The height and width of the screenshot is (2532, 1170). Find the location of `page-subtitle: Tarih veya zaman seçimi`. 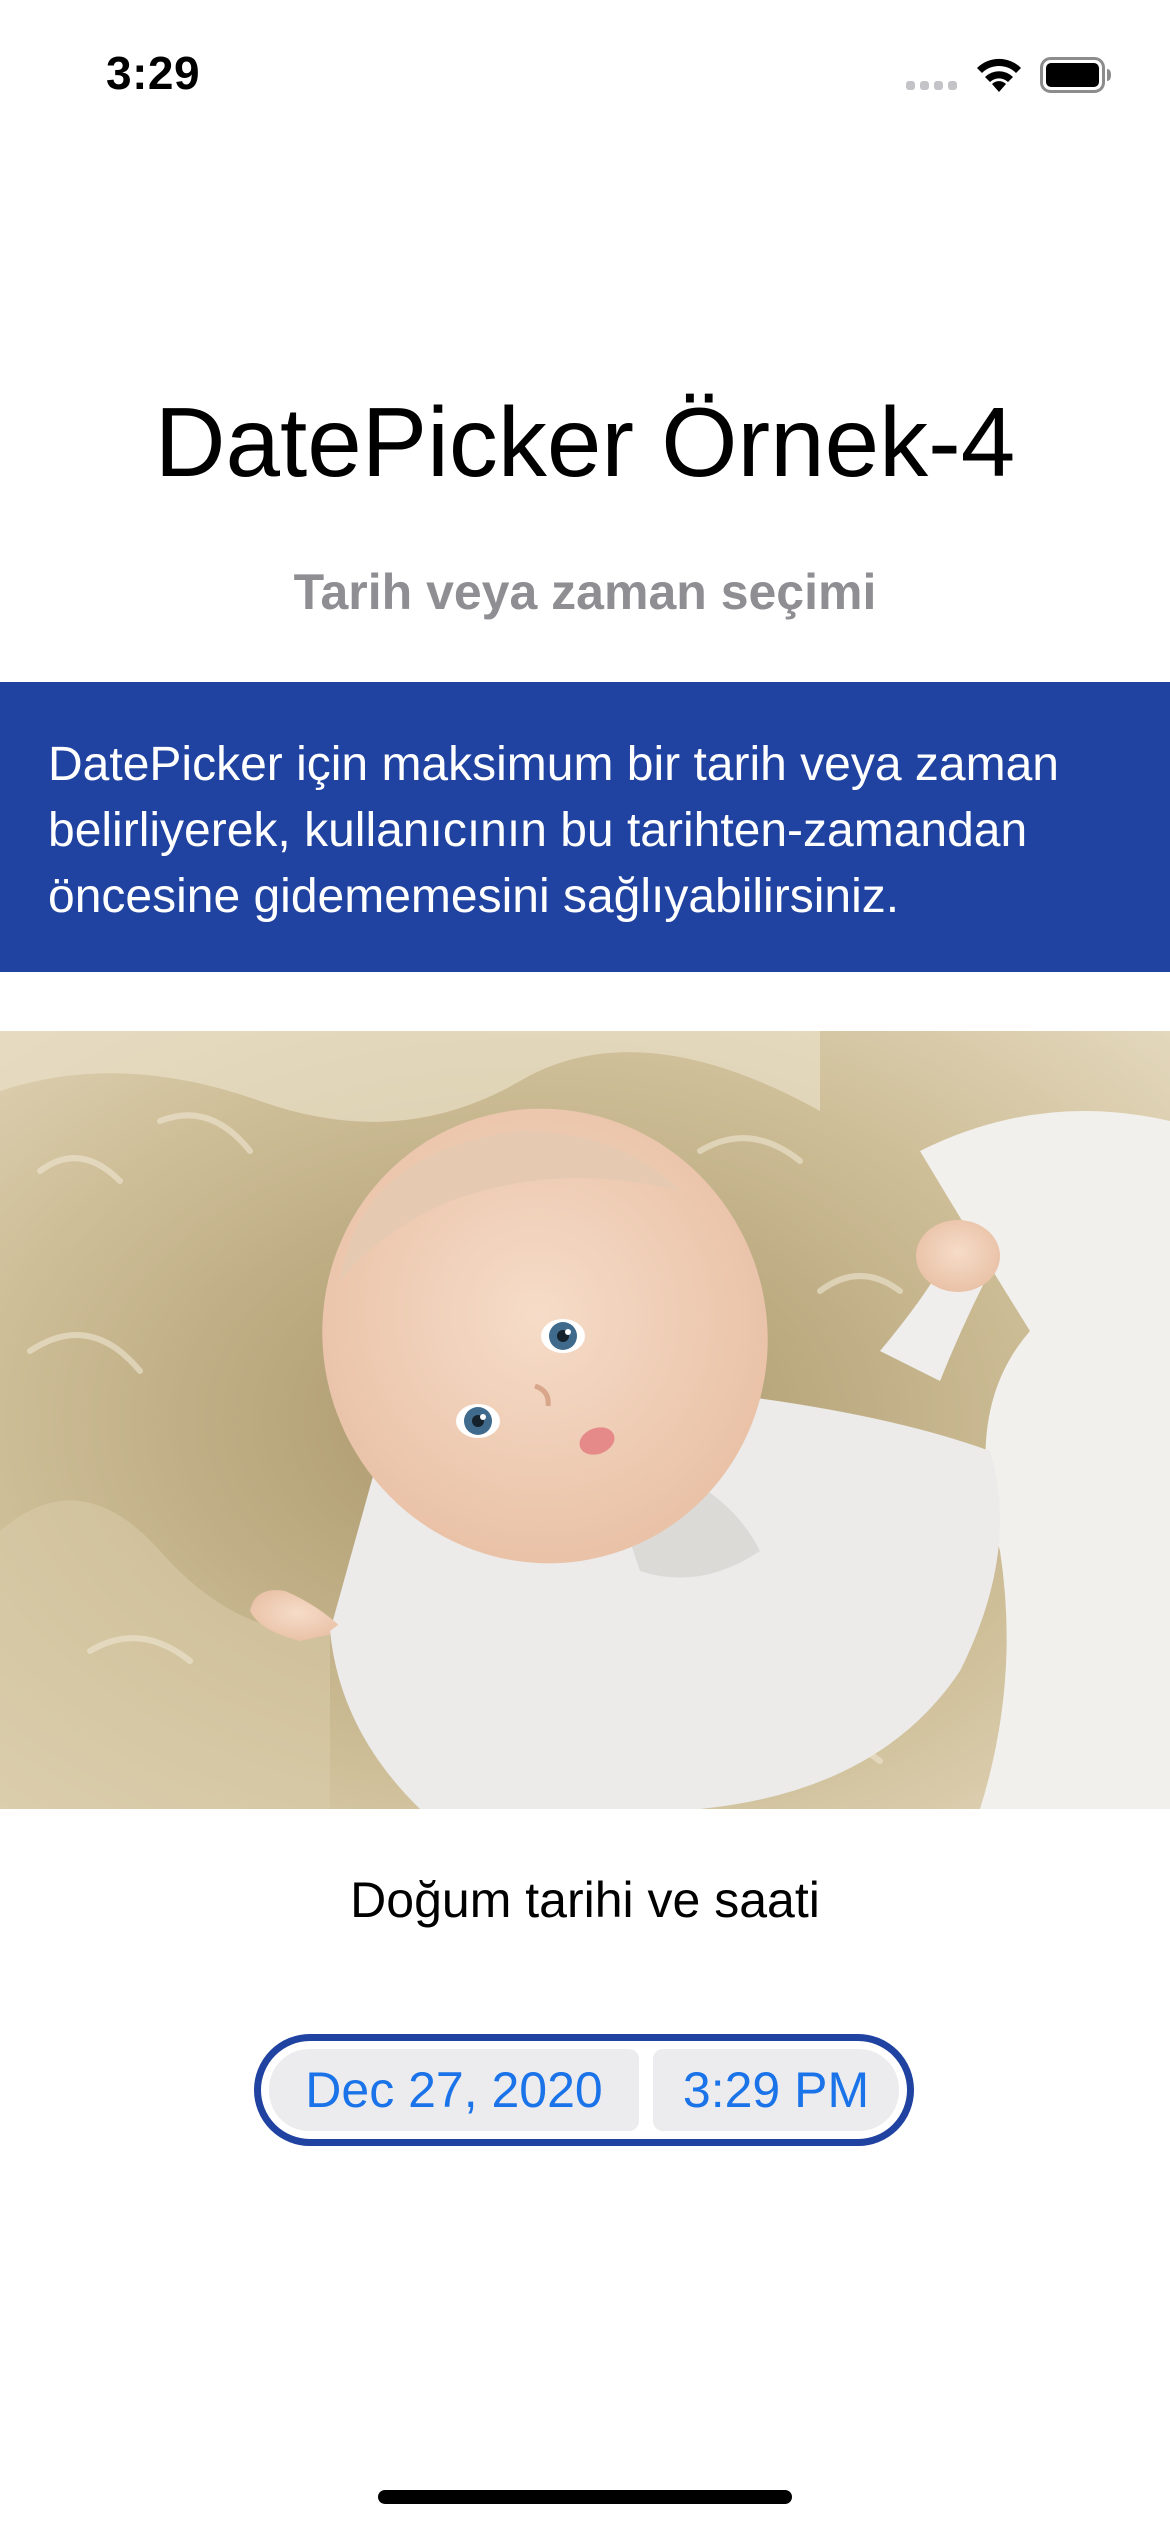

page-subtitle: Tarih veya zaman seçimi is located at coordinates (585, 592).